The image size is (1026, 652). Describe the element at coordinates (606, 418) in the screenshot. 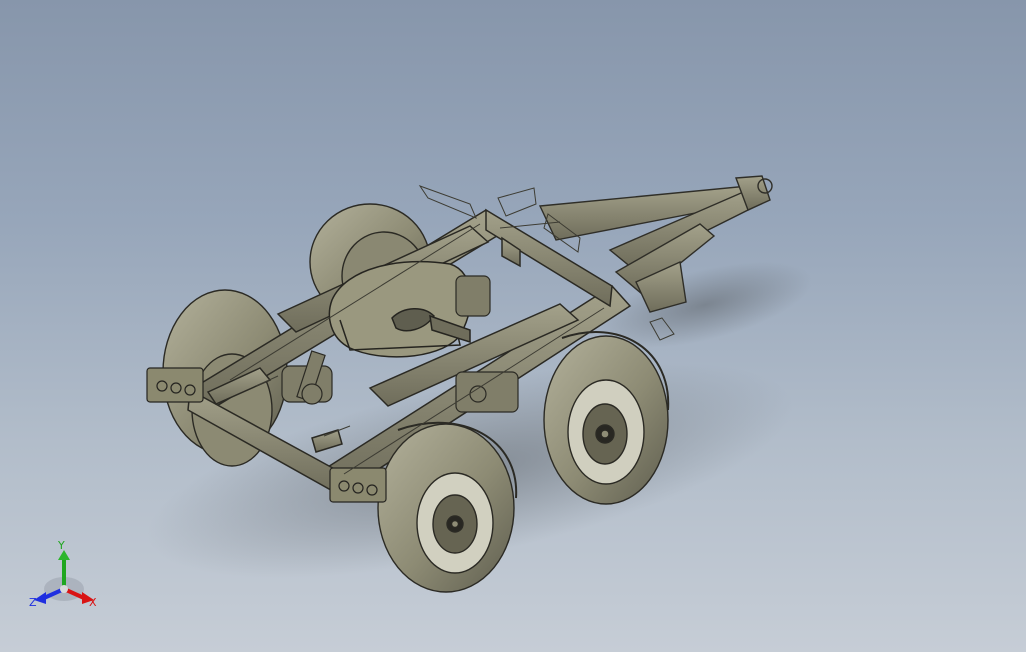

I see `front-right-wheel` at that location.